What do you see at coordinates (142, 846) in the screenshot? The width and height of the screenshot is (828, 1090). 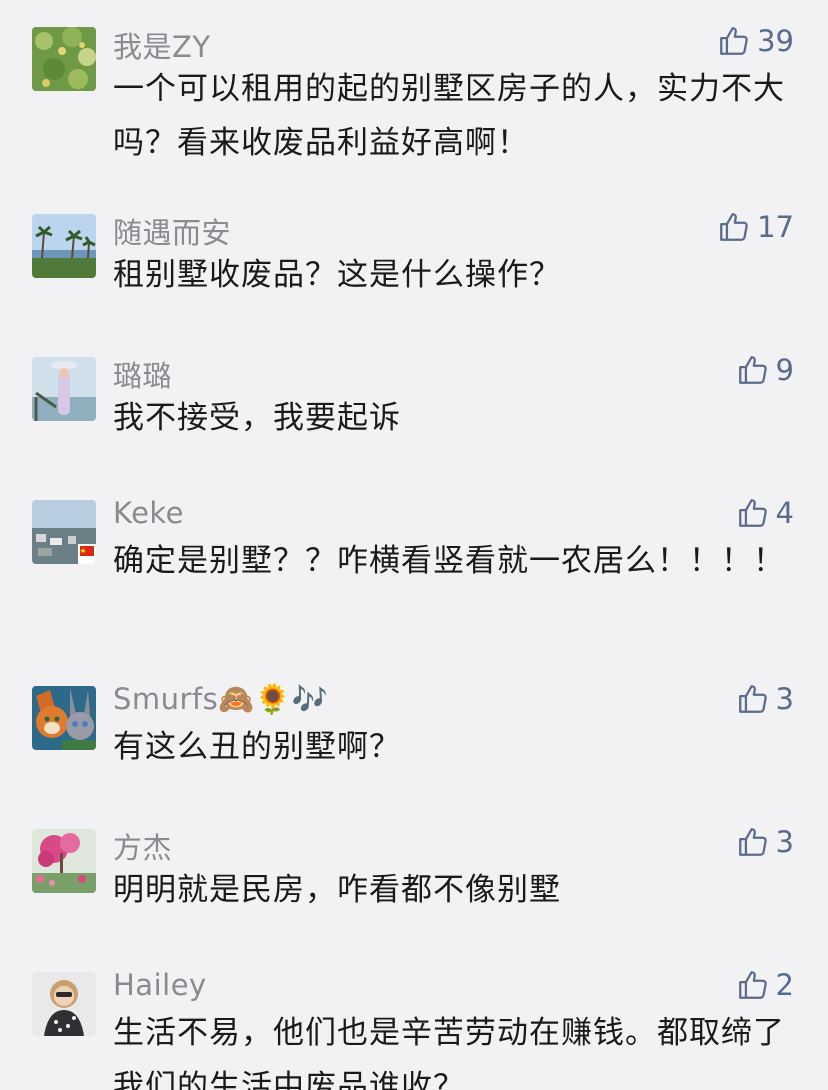 I see `username: 方杰` at bounding box center [142, 846].